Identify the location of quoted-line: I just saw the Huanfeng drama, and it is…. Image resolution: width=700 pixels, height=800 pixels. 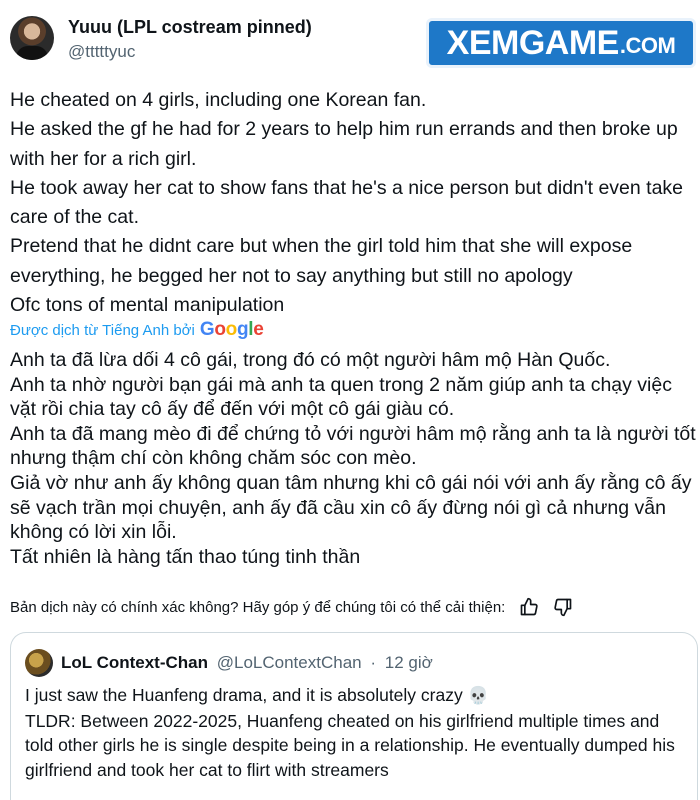
(355, 696).